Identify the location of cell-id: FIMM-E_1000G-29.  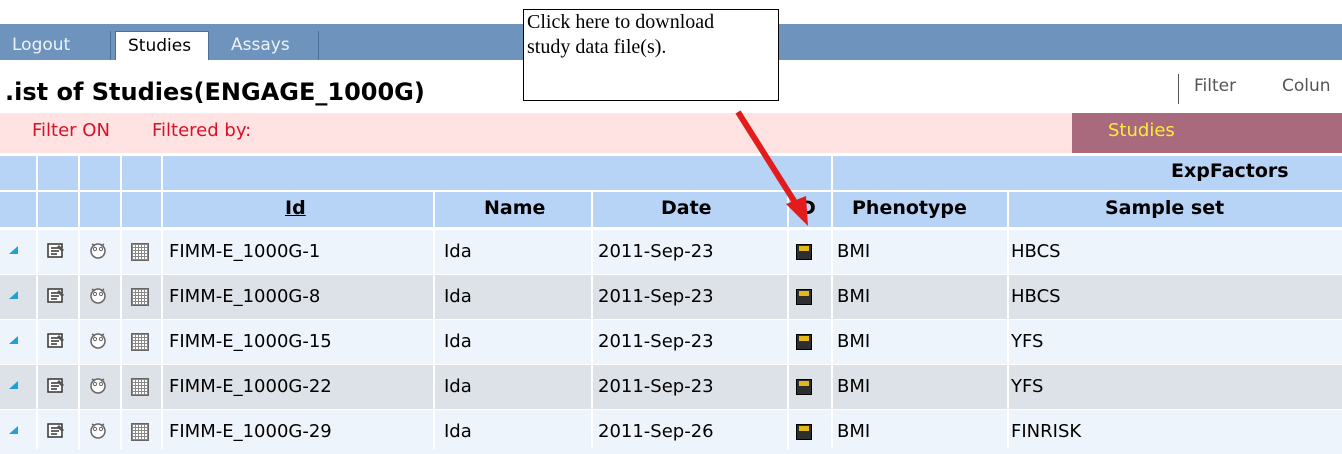
(250, 431).